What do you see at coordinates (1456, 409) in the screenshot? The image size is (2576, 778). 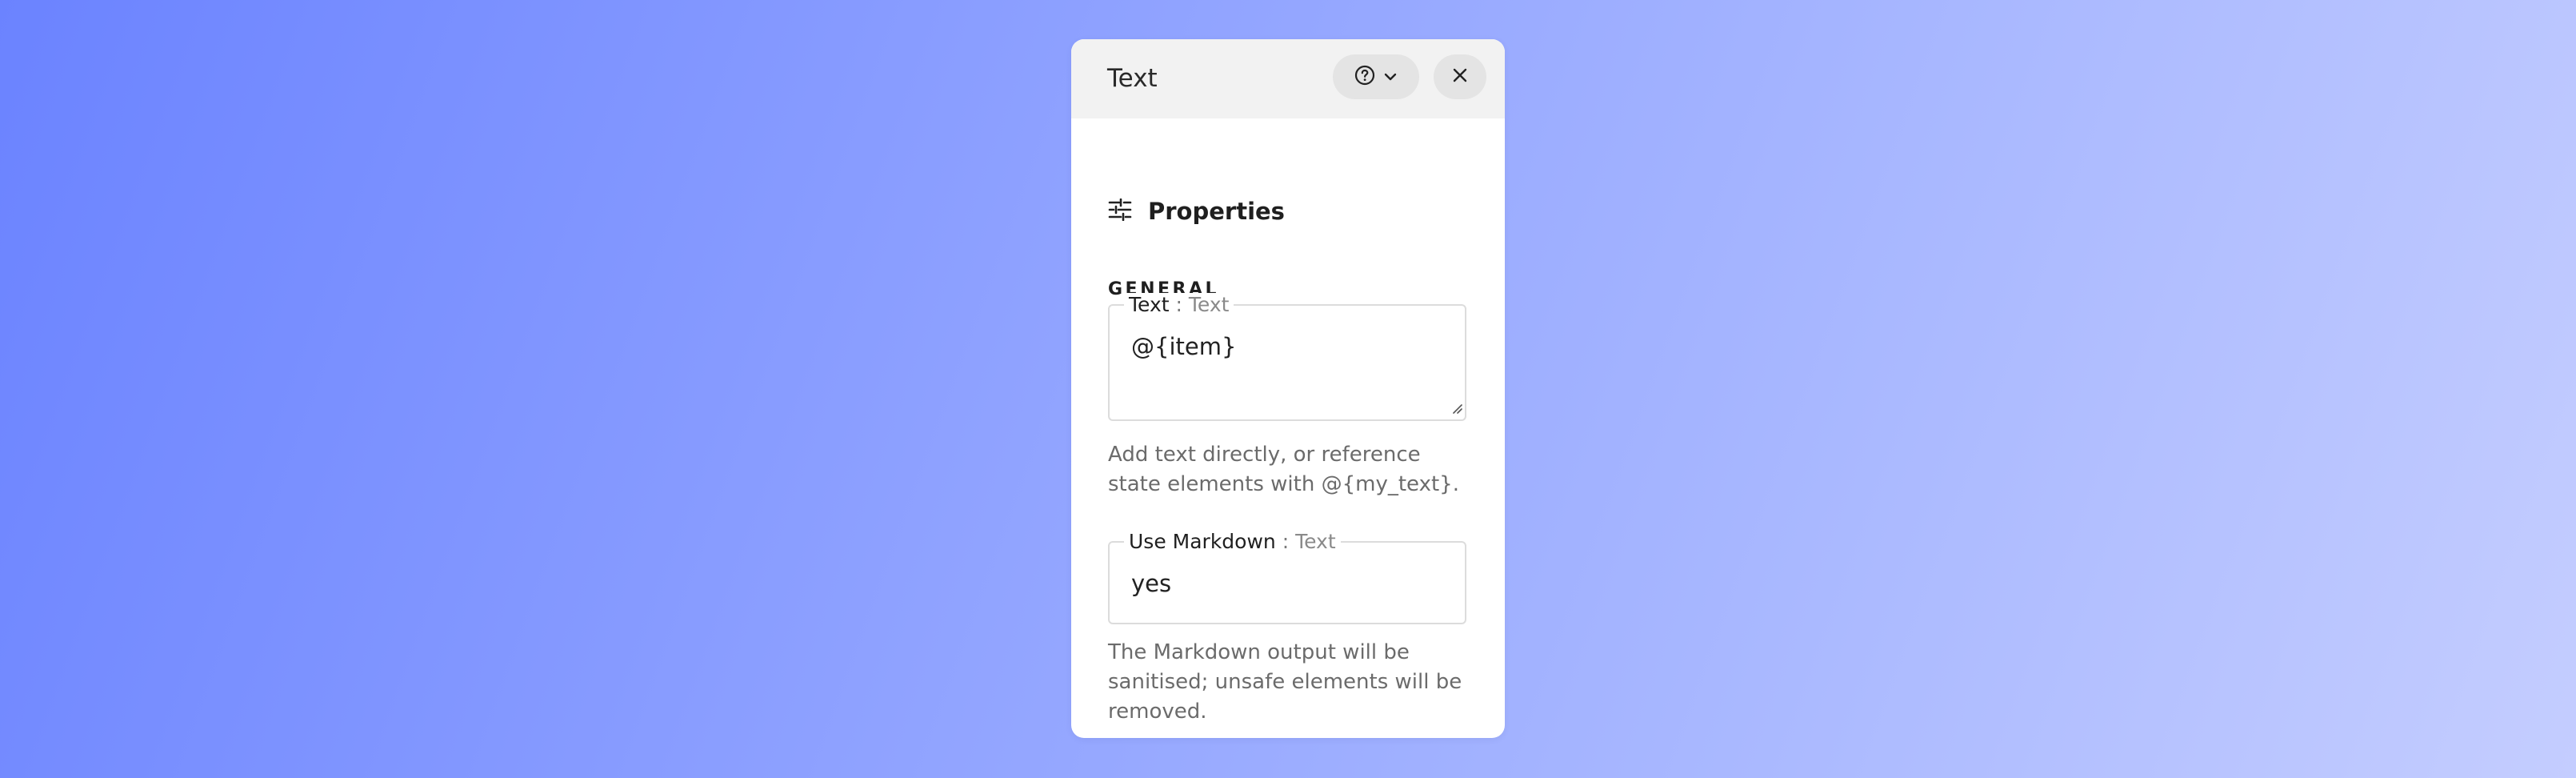 I see `resize-handle-icon` at bounding box center [1456, 409].